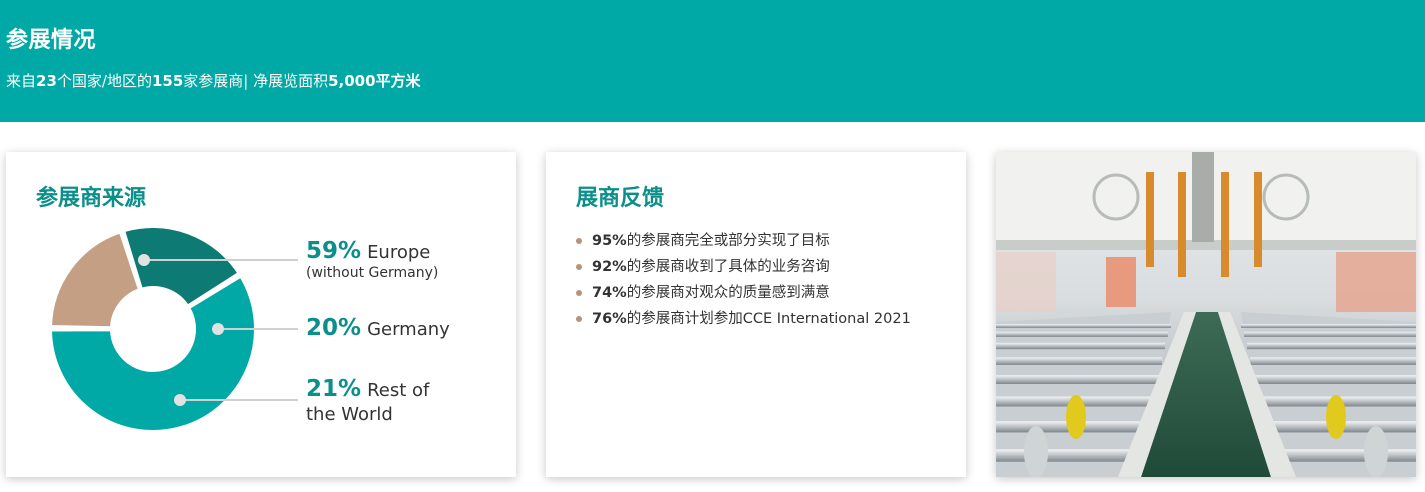  I want to click on legend-germany: 20% Germany, so click(378, 328).